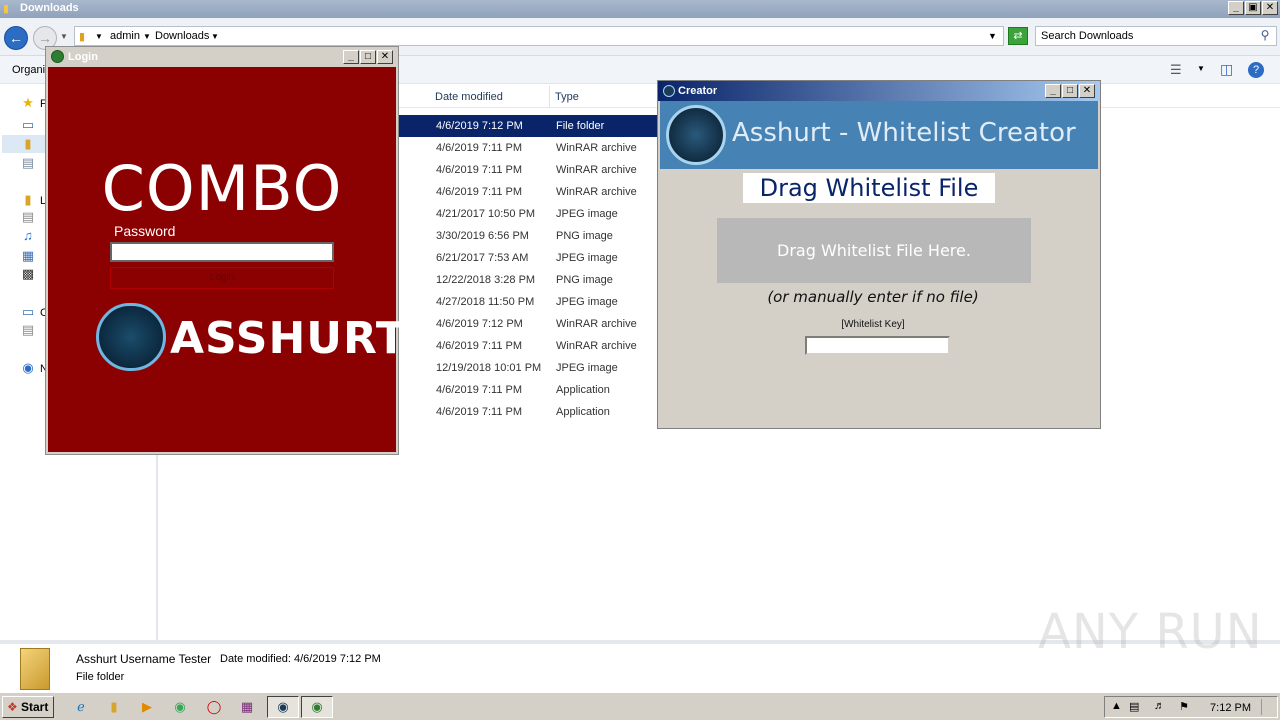 This screenshot has width=1280, height=720. Describe the element at coordinates (1201, 68) in the screenshot. I see `view-dropdown-icon: ▼` at that location.